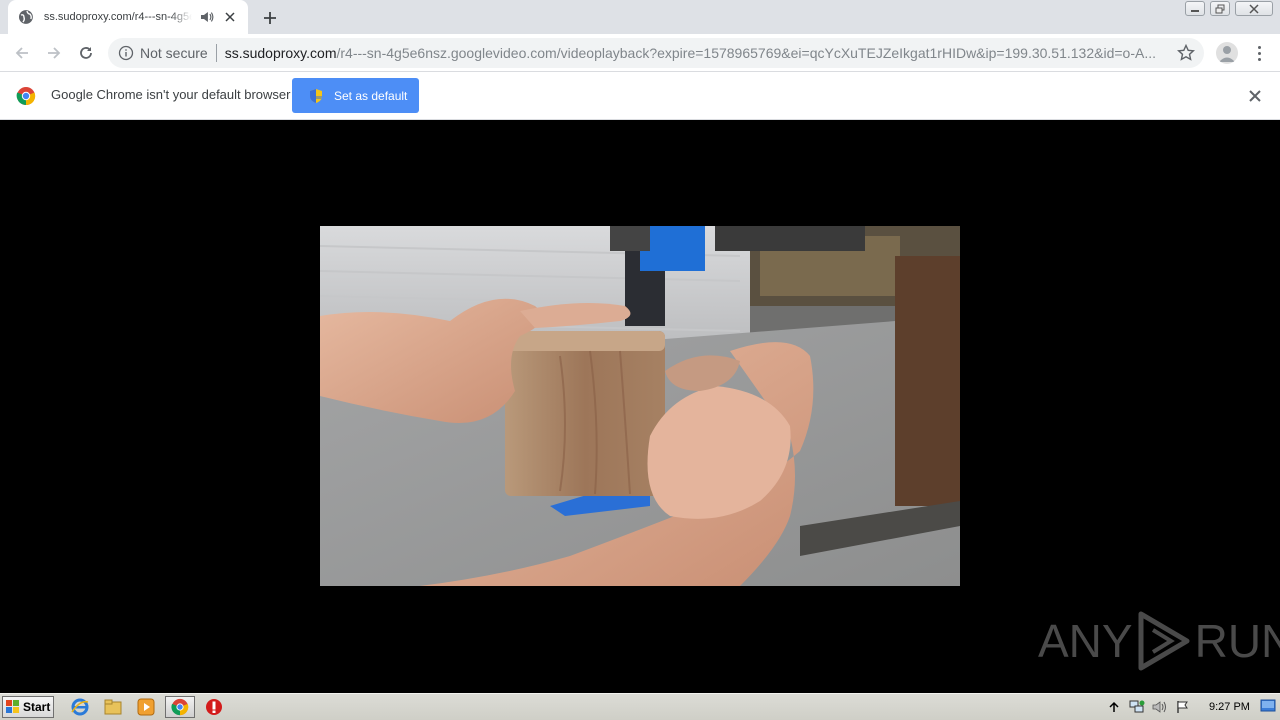  I want to click on chrome-logo-icon, so click(26, 96).